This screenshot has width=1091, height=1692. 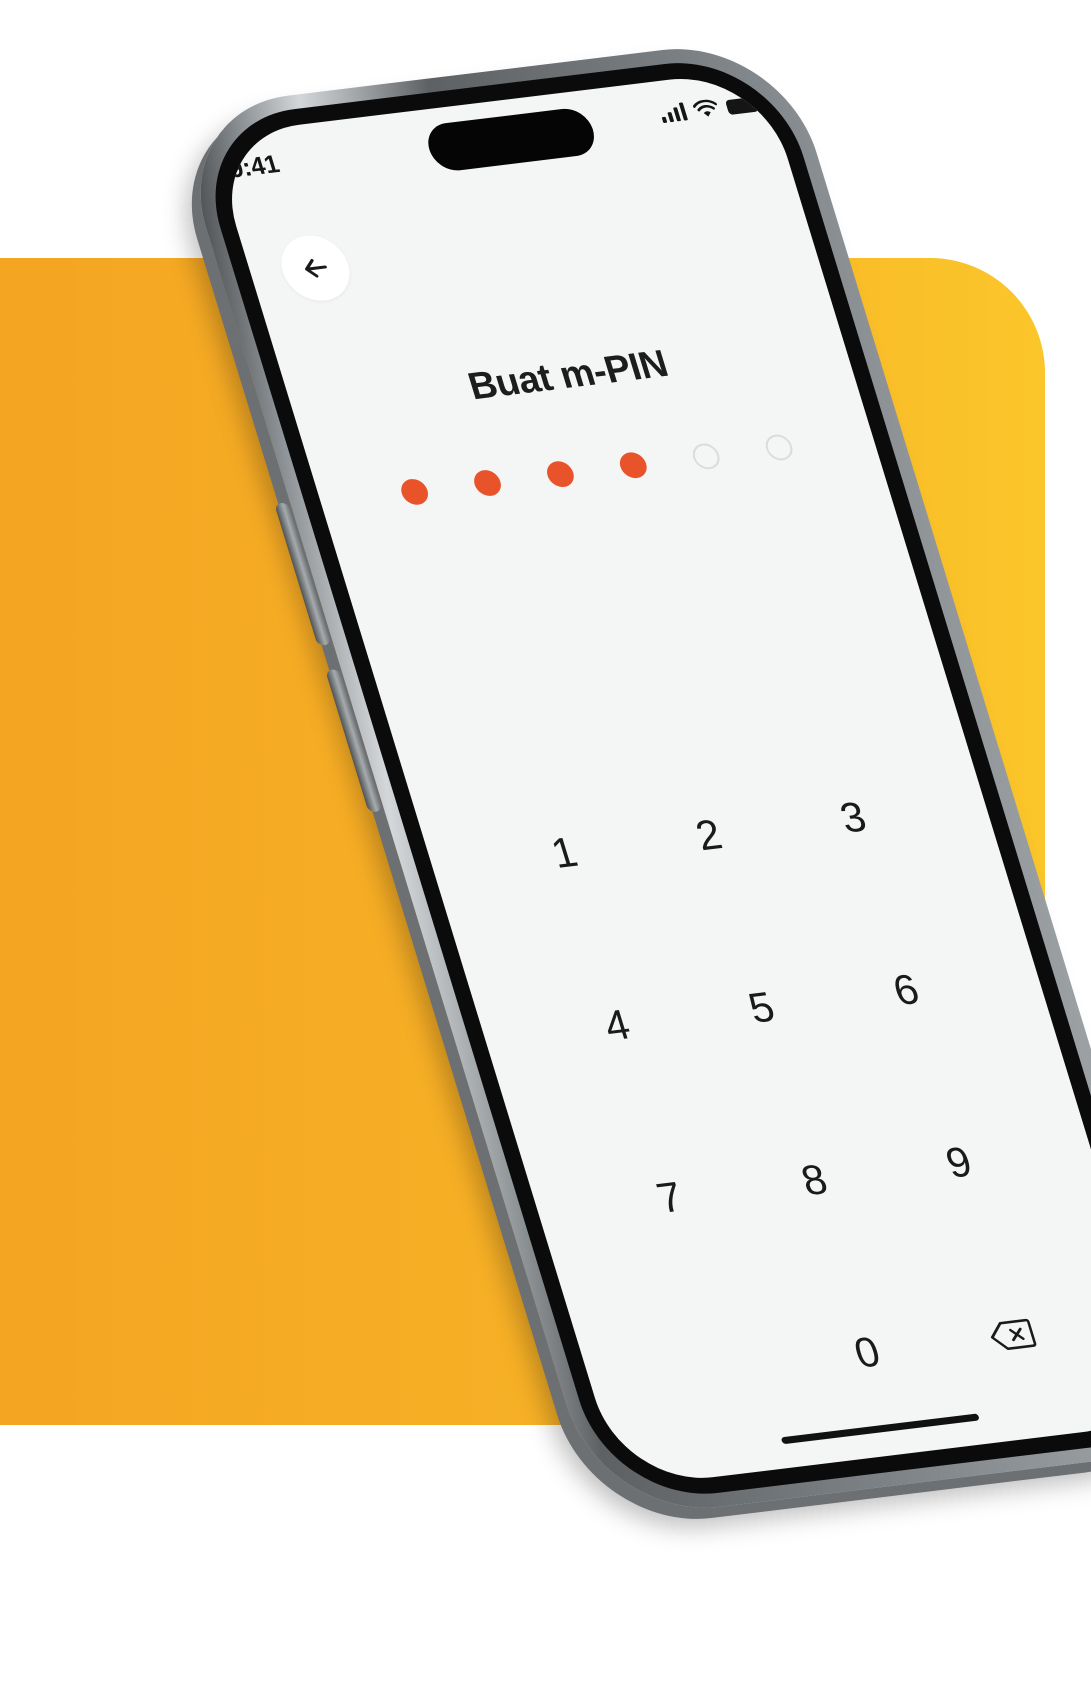 What do you see at coordinates (568, 376) in the screenshot?
I see `page-title: Buat m-PIN` at bounding box center [568, 376].